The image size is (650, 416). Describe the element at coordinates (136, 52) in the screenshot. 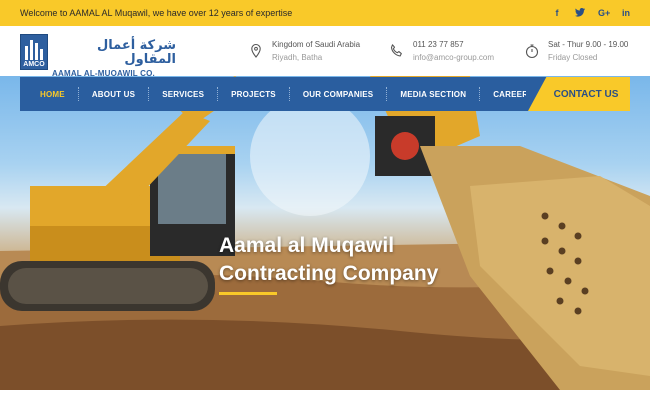

I see `logo-arabic-name: شركة أعمال المقاول` at that location.